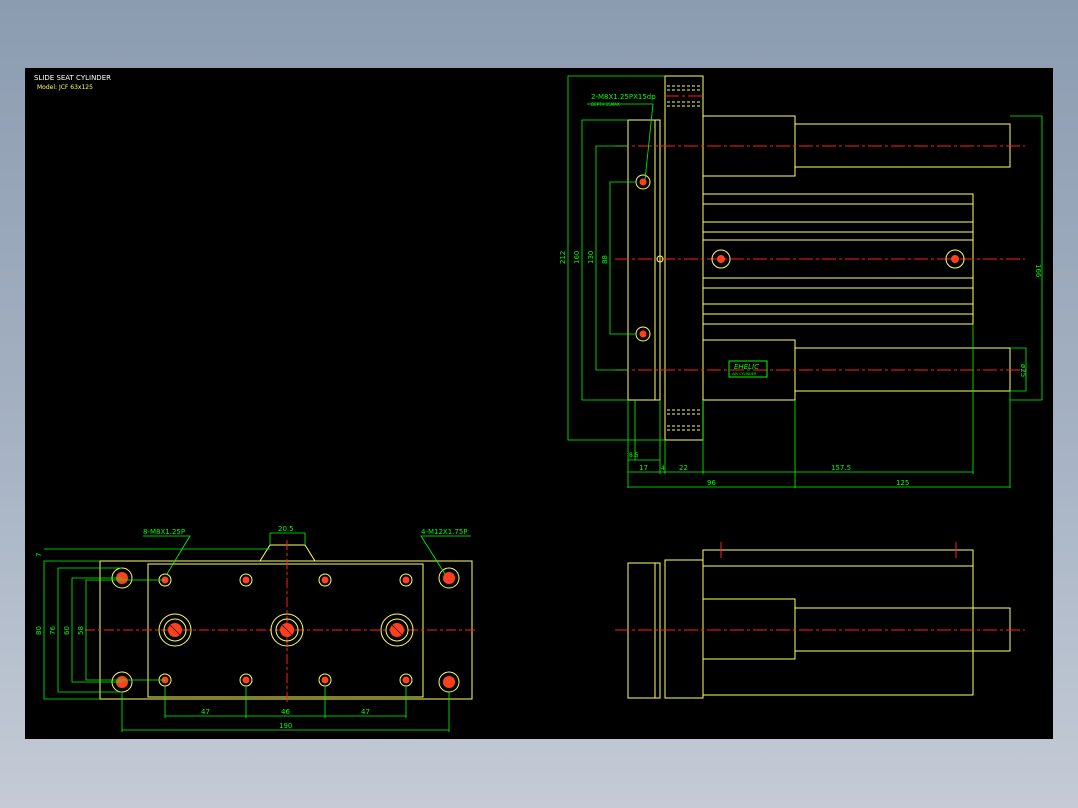 The image size is (1078, 808). I want to click on brand-logo-sub: AIR CYLINDER, so click(744, 374).